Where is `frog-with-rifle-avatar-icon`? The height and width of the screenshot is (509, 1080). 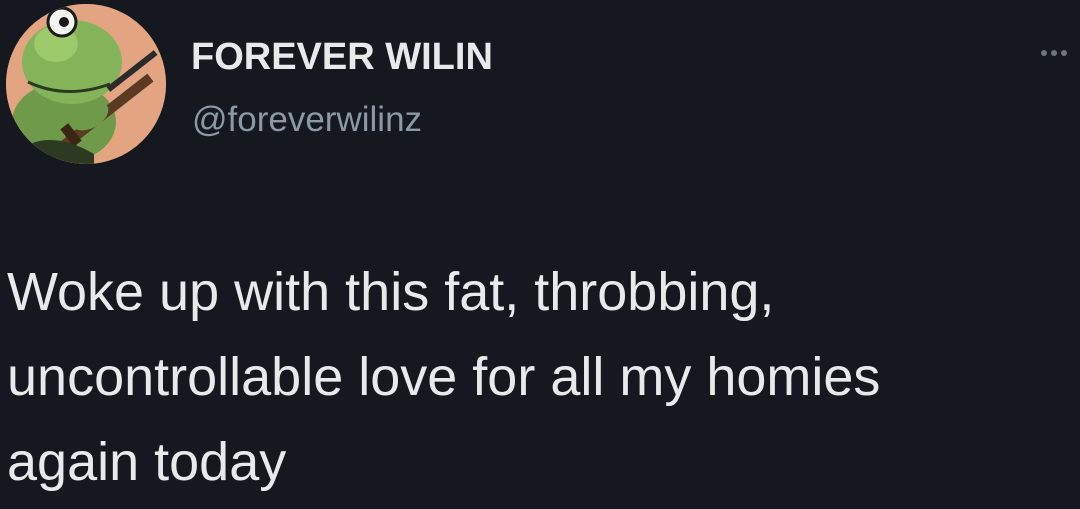
frog-with-rifle-avatar-icon is located at coordinates (86, 84).